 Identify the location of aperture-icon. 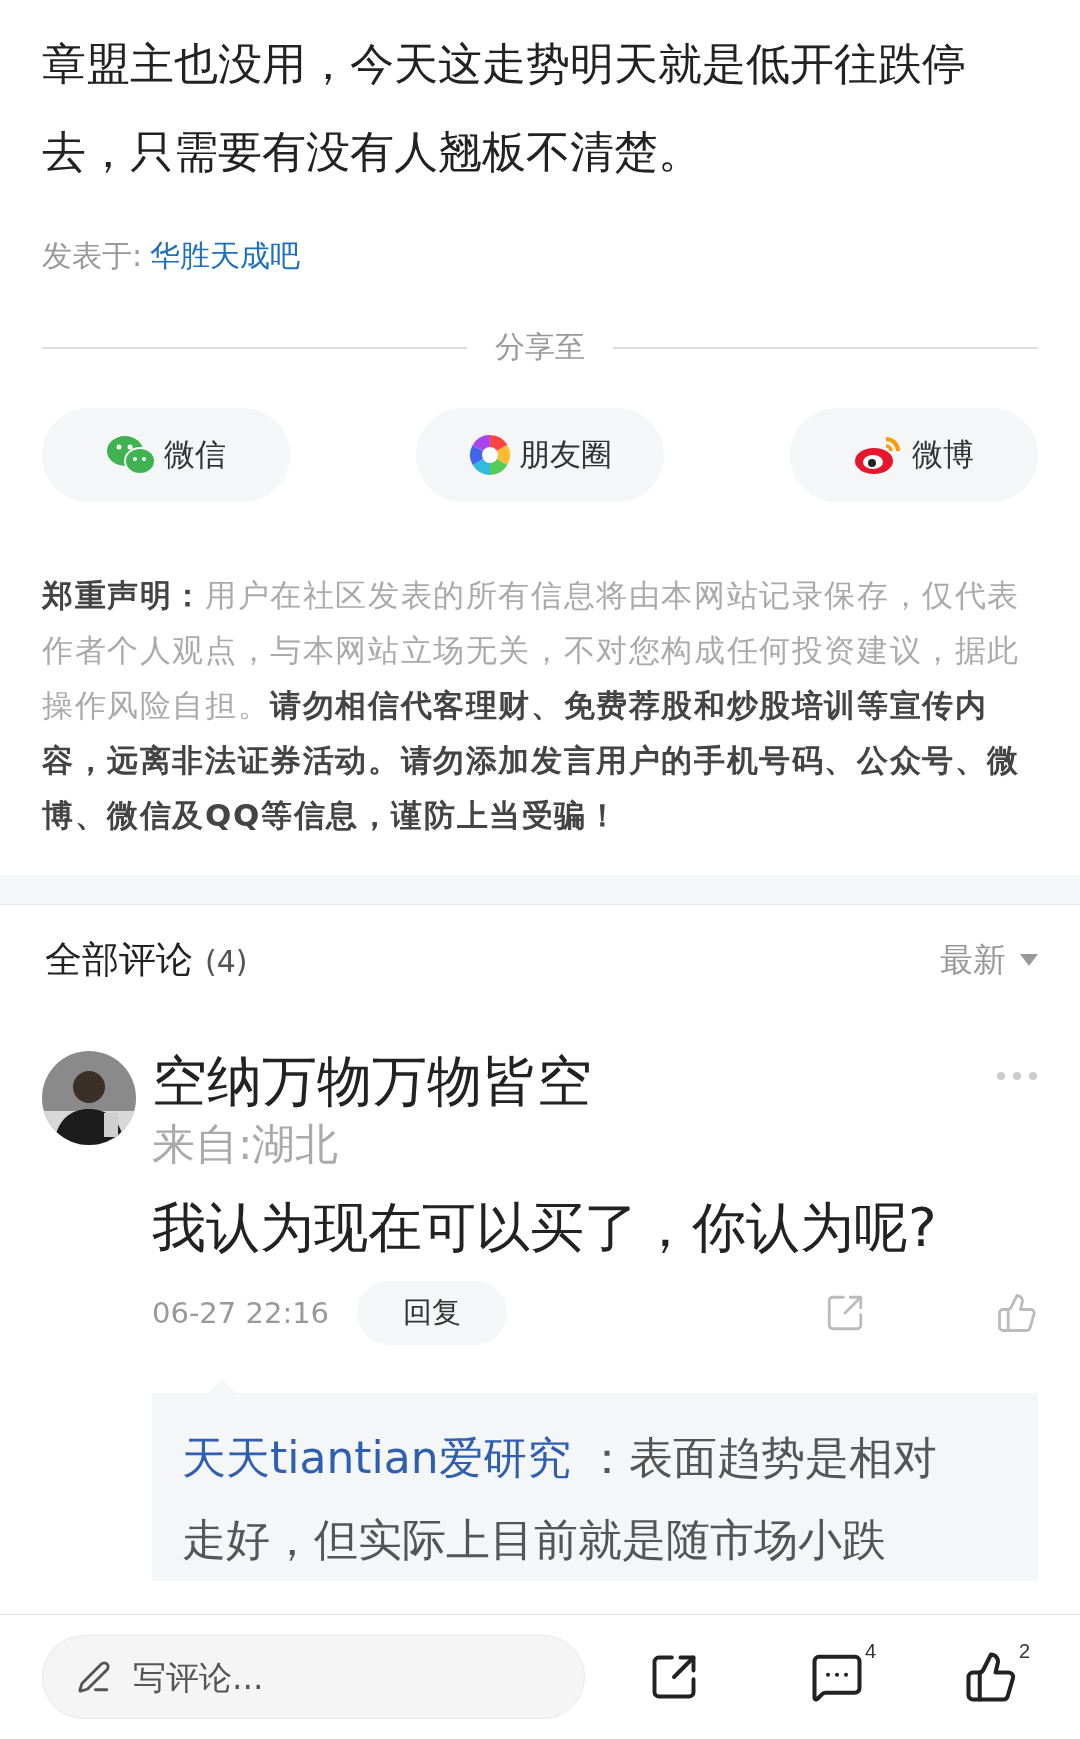
(489, 455).